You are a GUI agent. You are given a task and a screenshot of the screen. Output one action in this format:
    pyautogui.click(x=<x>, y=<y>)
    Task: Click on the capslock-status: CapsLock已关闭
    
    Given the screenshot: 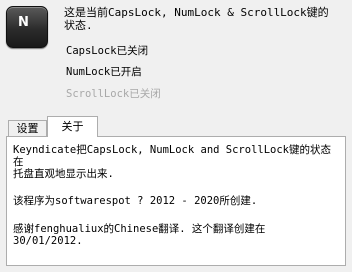 What is the action you would take?
    pyautogui.click(x=107, y=51)
    